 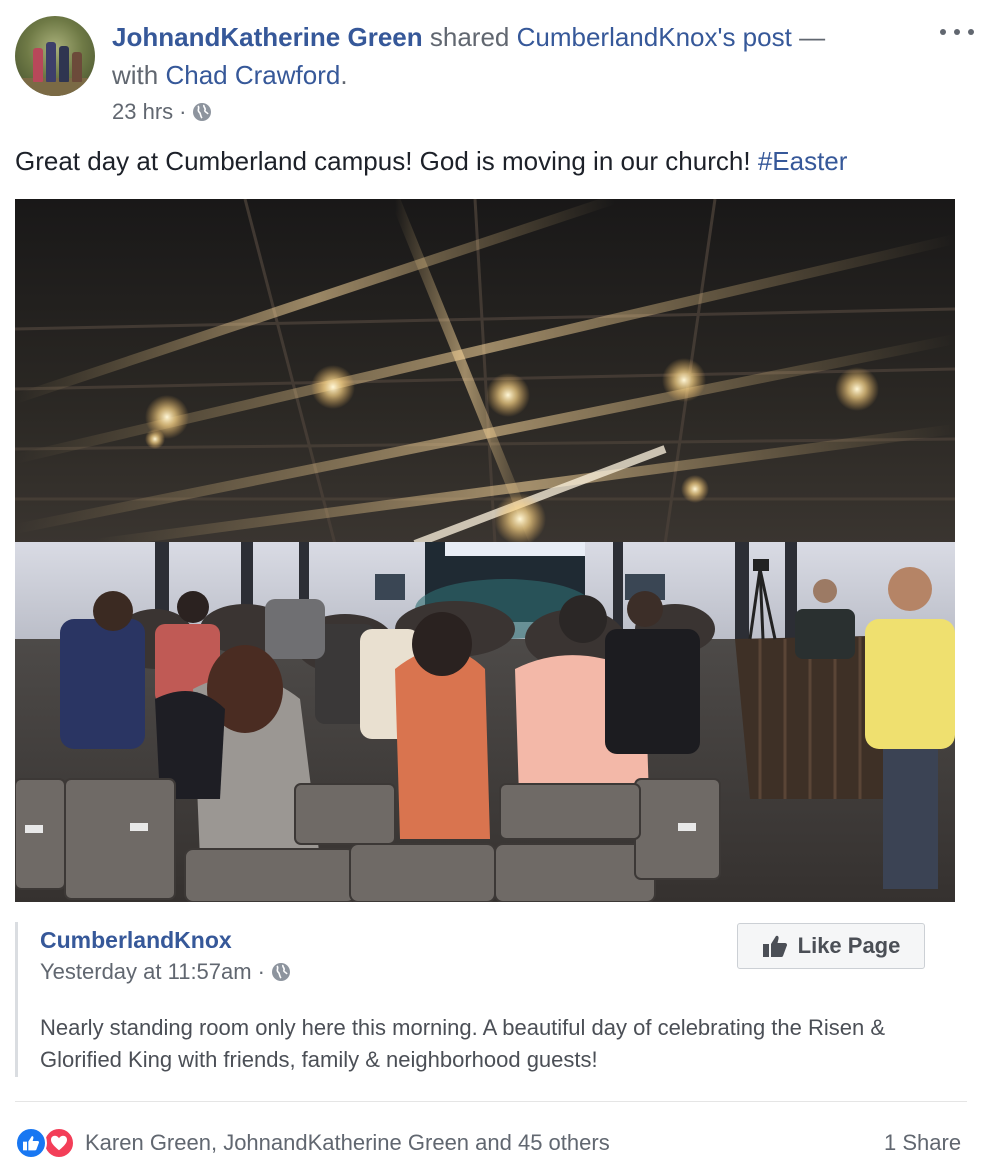 I want to click on love-reaction-icon, so click(x=59, y=1143).